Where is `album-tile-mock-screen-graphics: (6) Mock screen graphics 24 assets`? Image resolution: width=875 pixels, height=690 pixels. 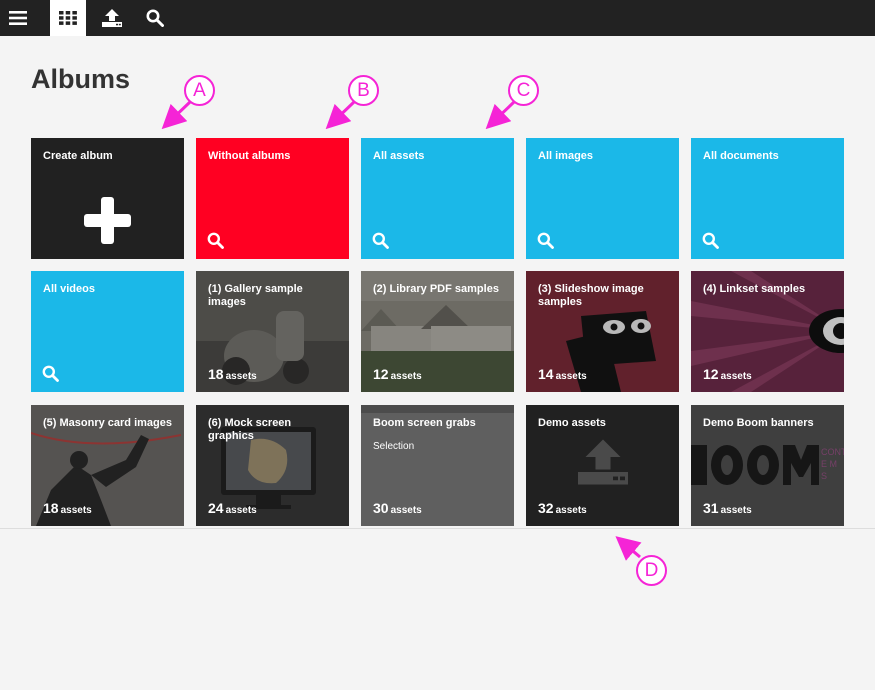 album-tile-mock-screen-graphics: (6) Mock screen graphics 24 assets is located at coordinates (272, 465).